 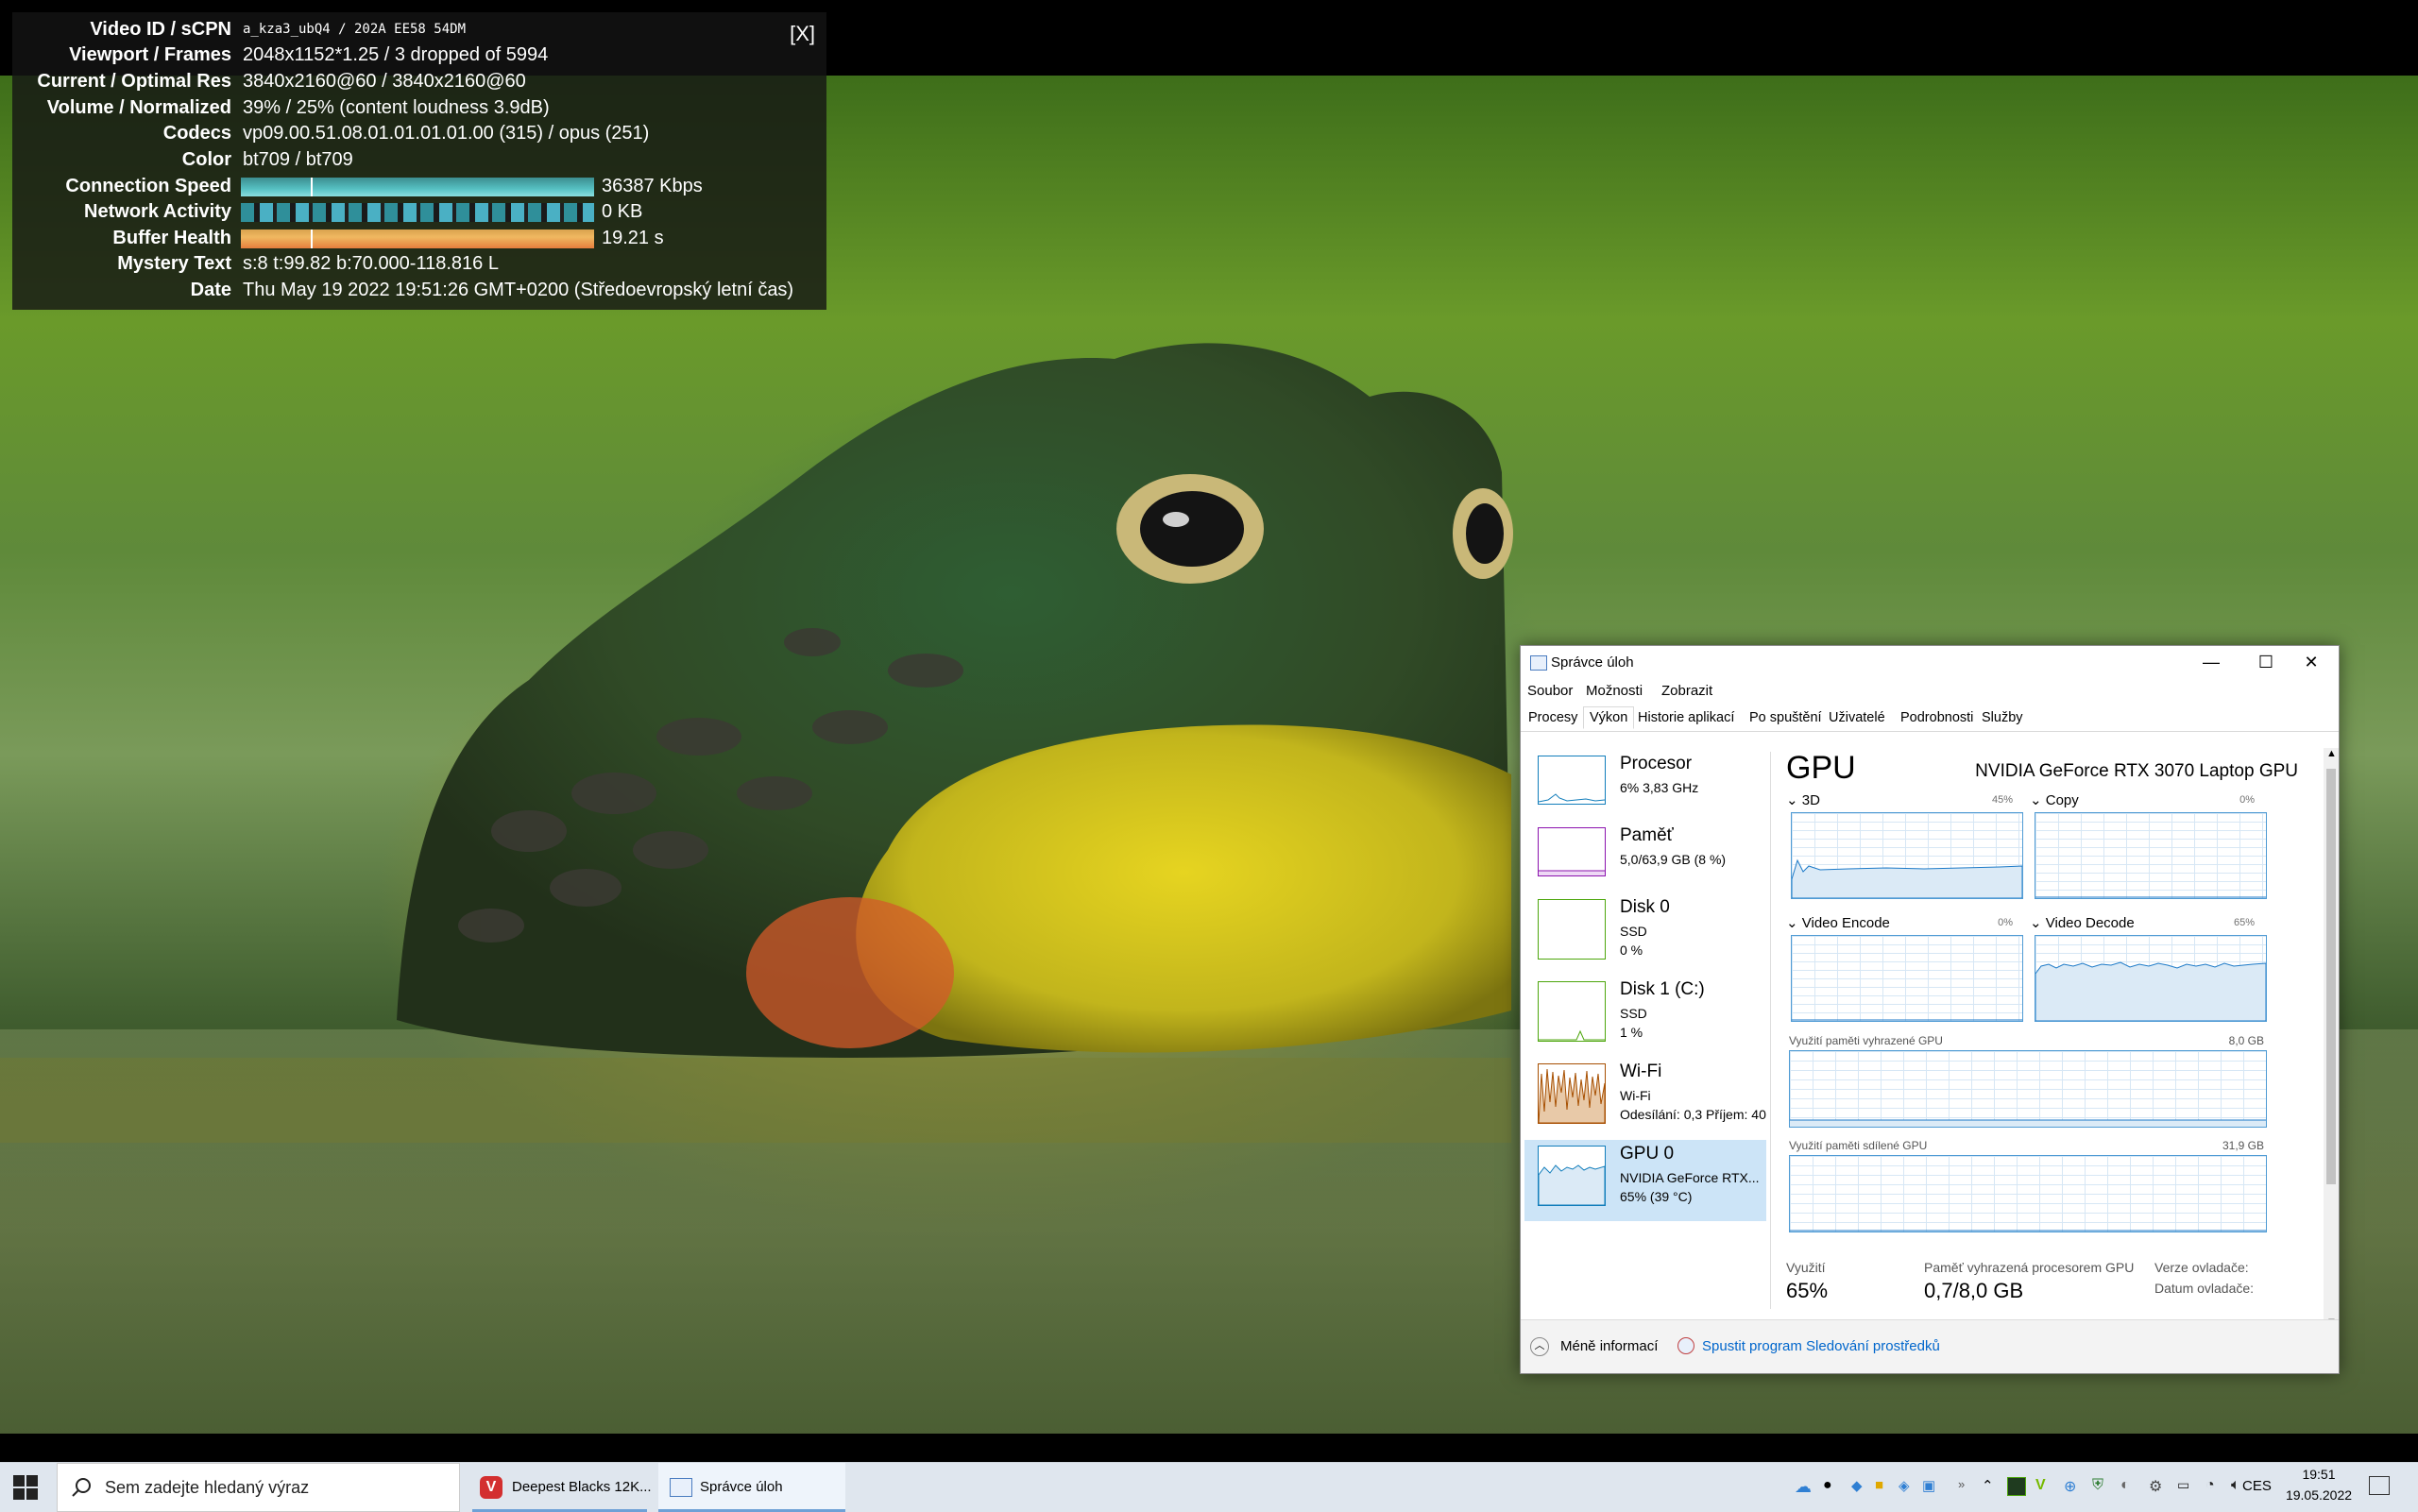 I want to click on stats-value-volume: 39% / 25% (content loudness 3.9dB), so click(x=397, y=107).